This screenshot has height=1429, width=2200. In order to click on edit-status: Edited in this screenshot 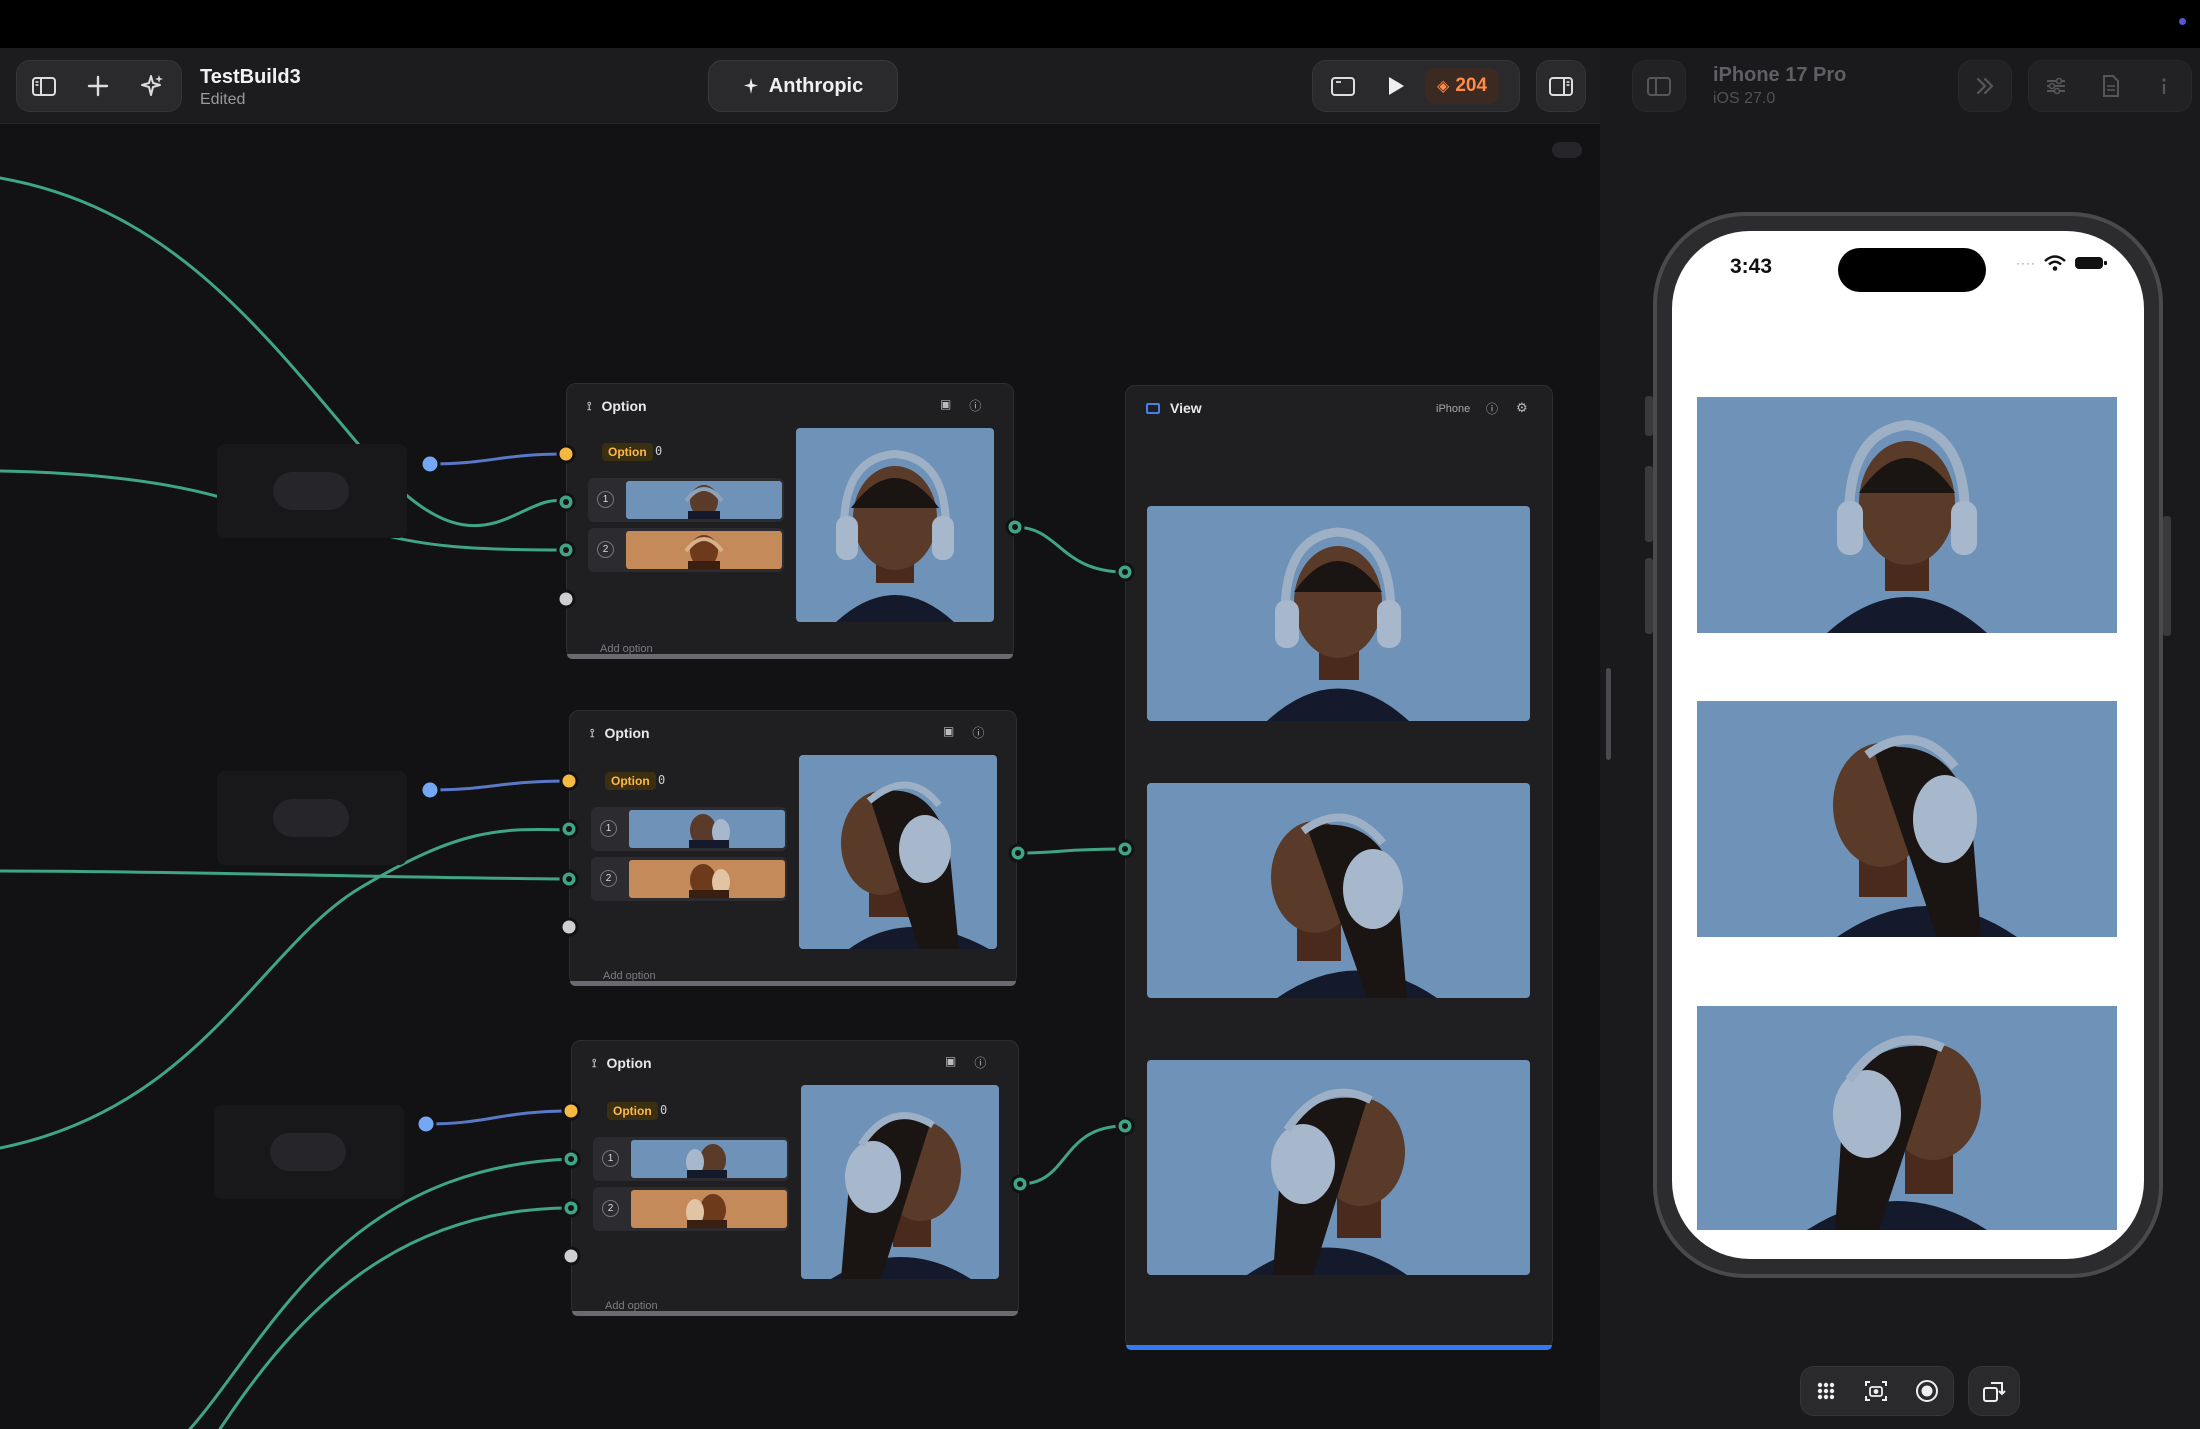, I will do `click(223, 99)`.